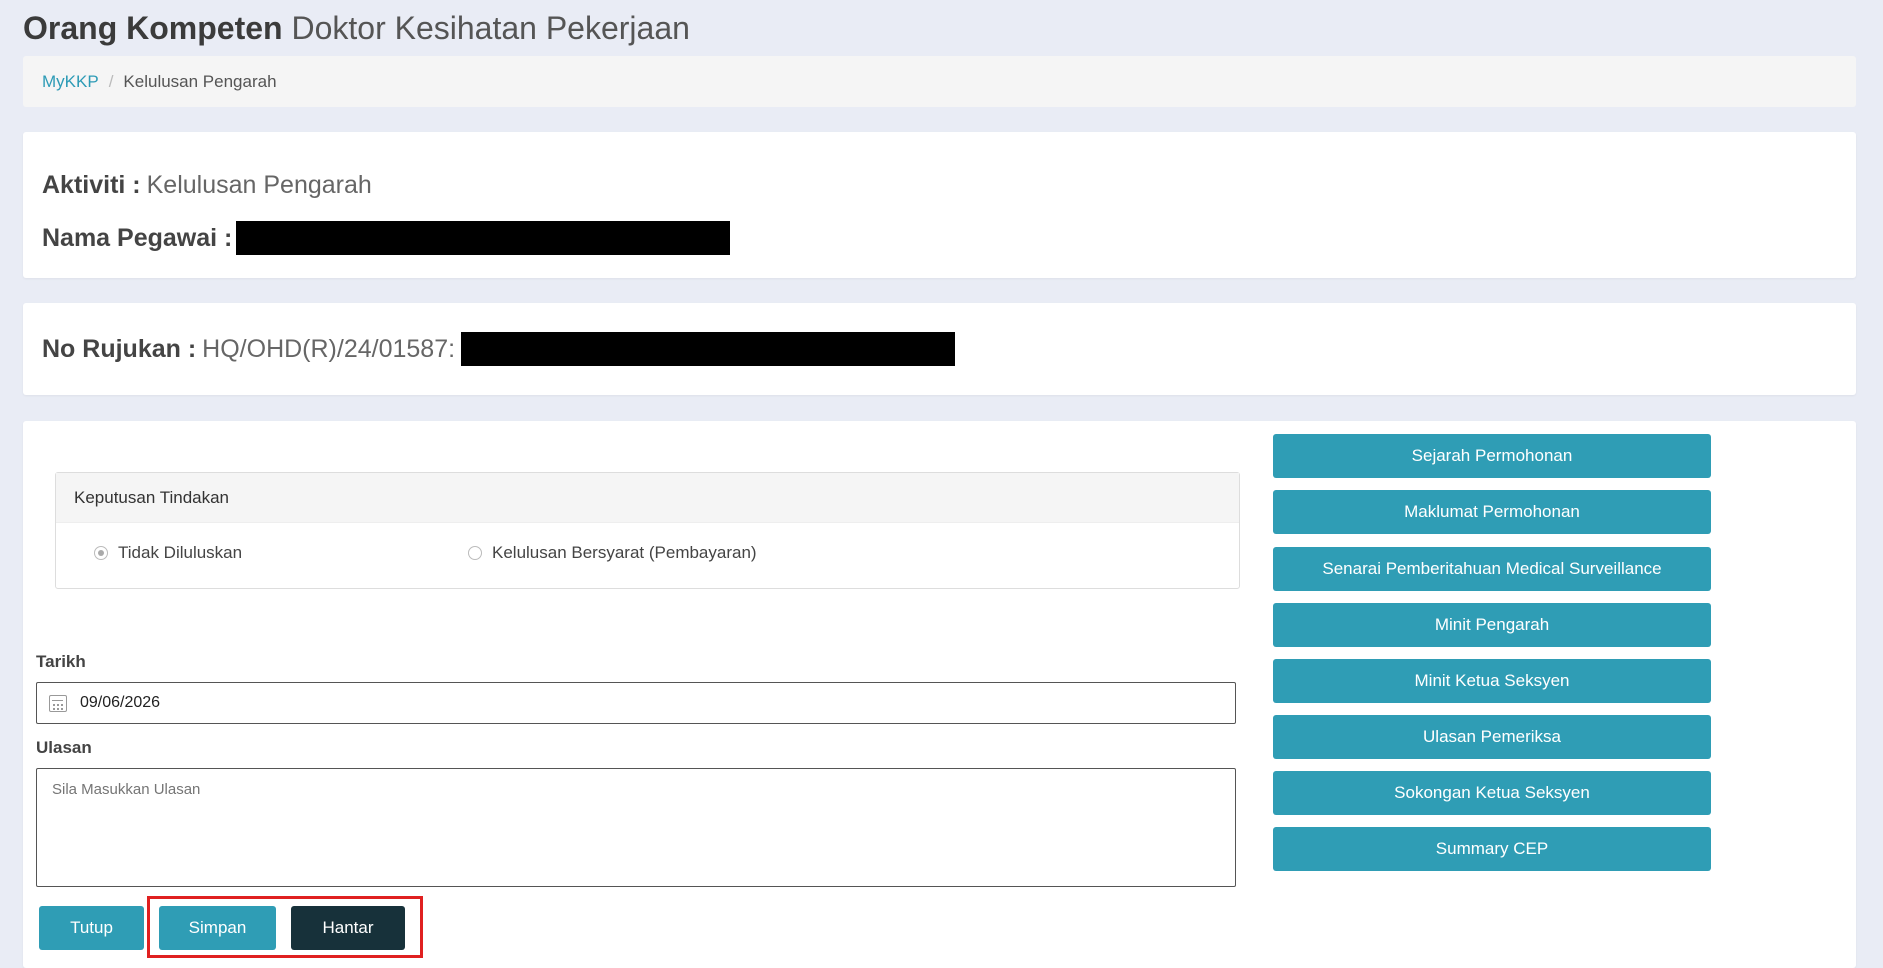 The image size is (1883, 968). I want to click on ulasan-label: Ulasan, so click(64, 747).